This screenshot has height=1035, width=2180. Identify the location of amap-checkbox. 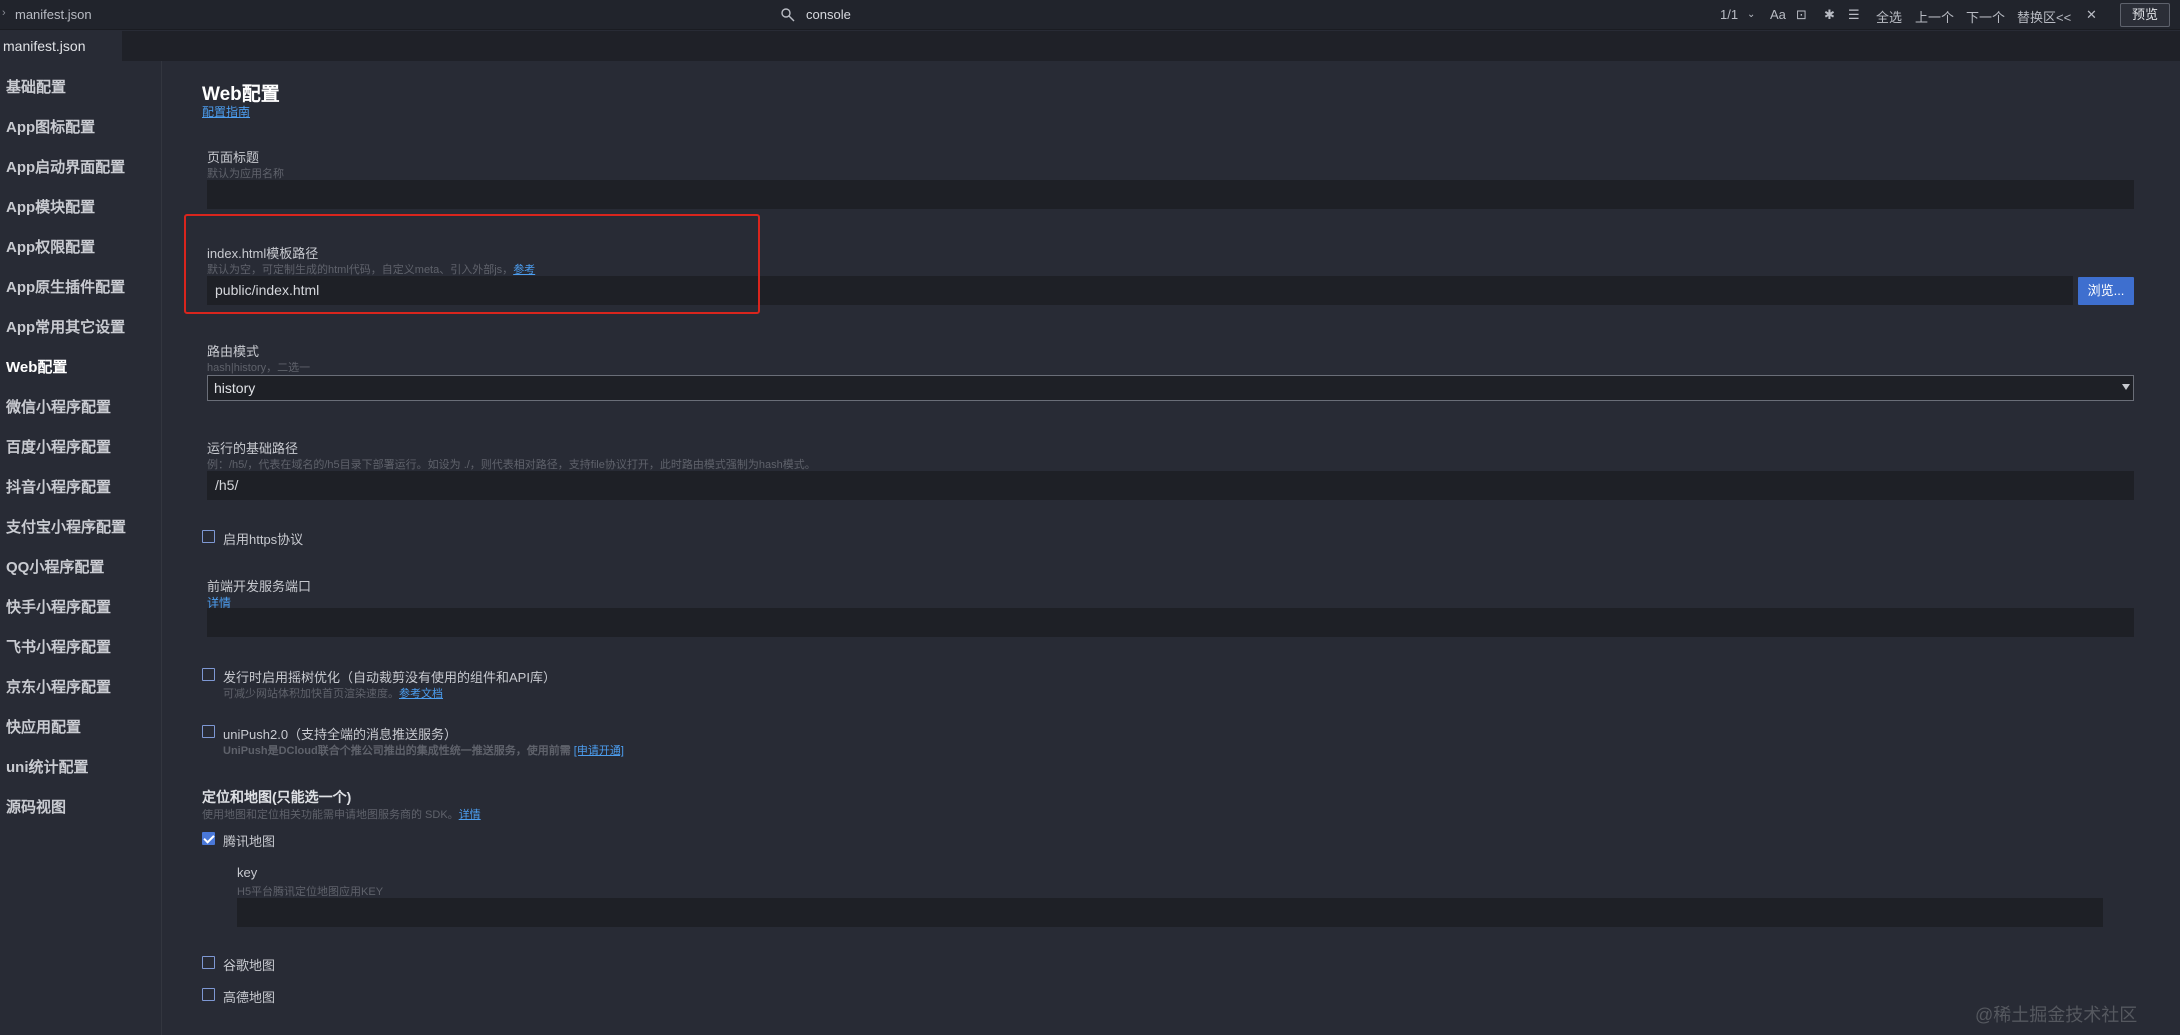
(208, 994).